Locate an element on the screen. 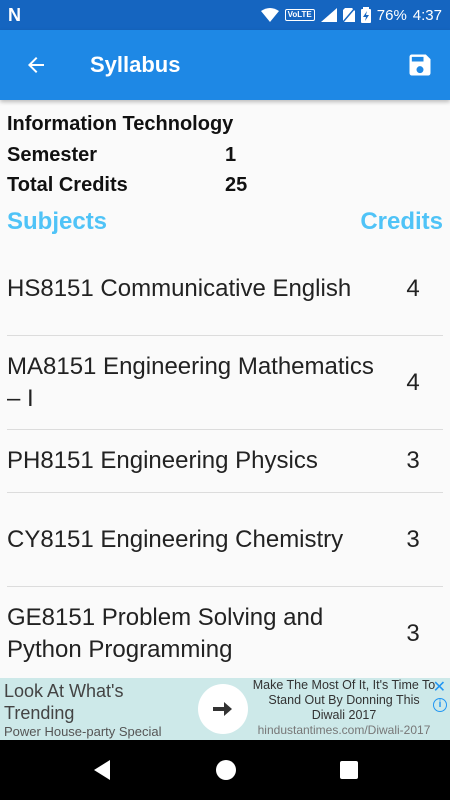  ad-subline: Power House-party Special is located at coordinates (83, 731).